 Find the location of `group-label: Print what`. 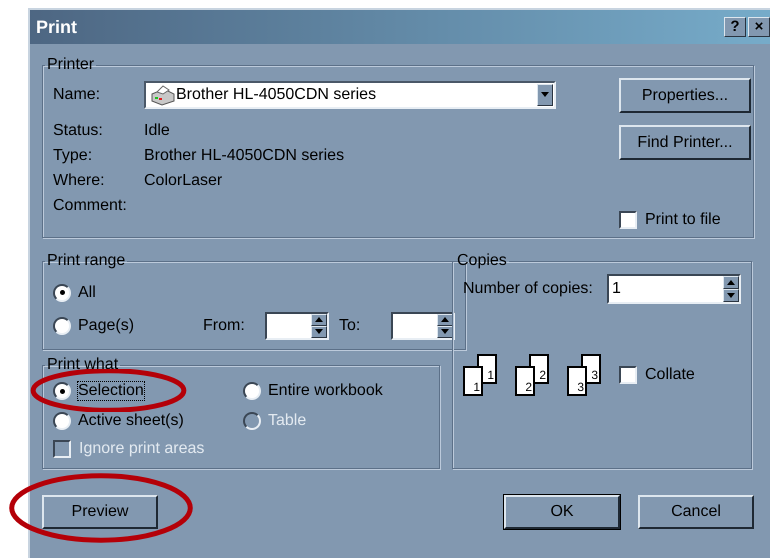

group-label: Print what is located at coordinates (83, 365).